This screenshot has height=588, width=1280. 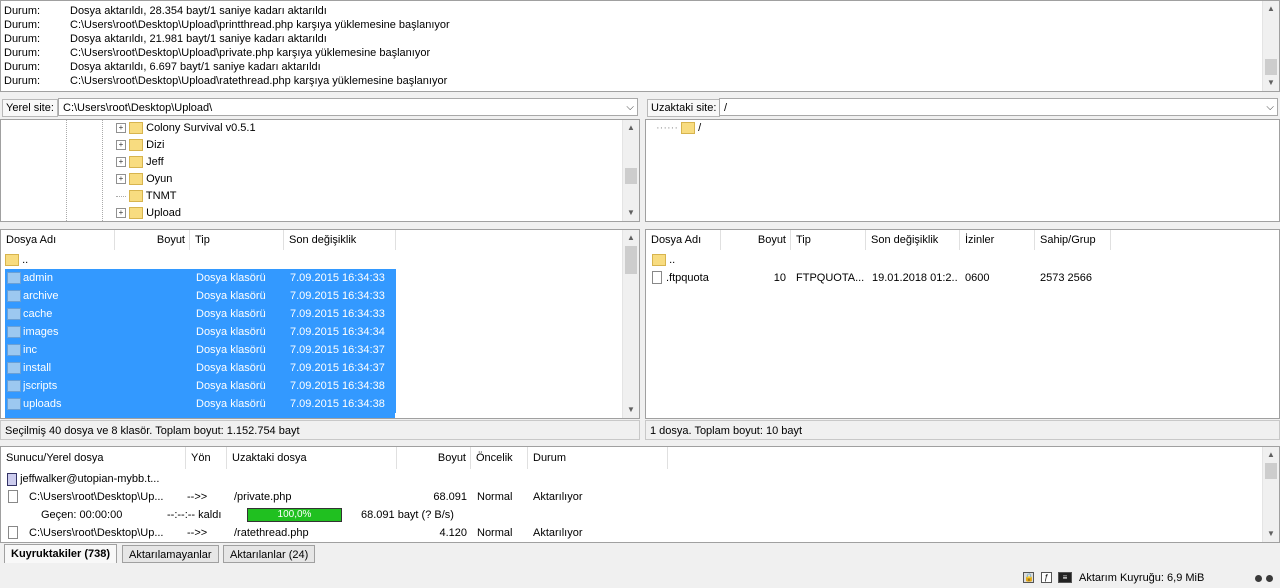 What do you see at coordinates (499, 458) in the screenshot?
I see `col-header-priority: Öncelik` at bounding box center [499, 458].